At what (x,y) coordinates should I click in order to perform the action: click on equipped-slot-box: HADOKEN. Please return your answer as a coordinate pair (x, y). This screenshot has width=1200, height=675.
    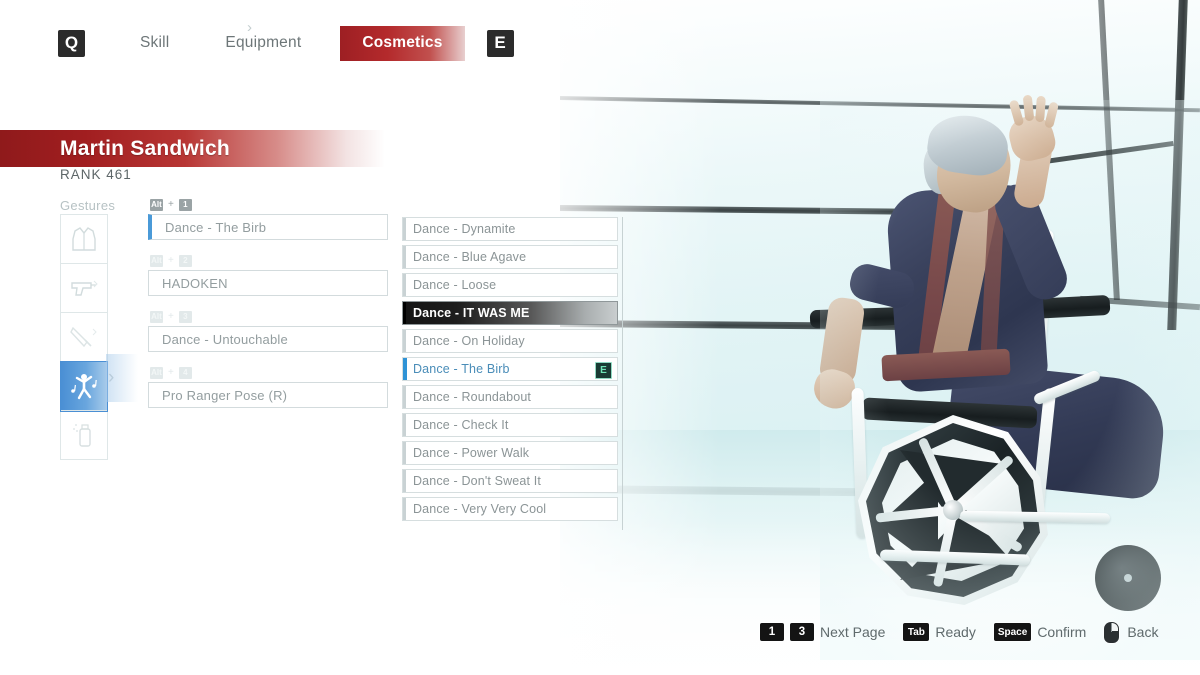
    Looking at the image, I should click on (268, 283).